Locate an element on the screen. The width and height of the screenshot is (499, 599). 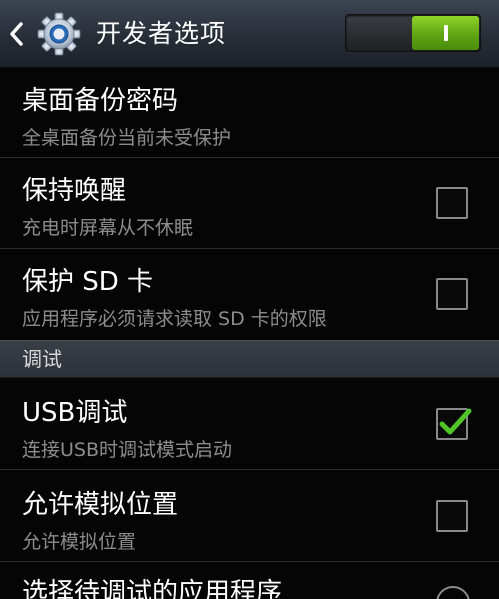
list-item-title: 保持唤醒 is located at coordinates (74, 191).